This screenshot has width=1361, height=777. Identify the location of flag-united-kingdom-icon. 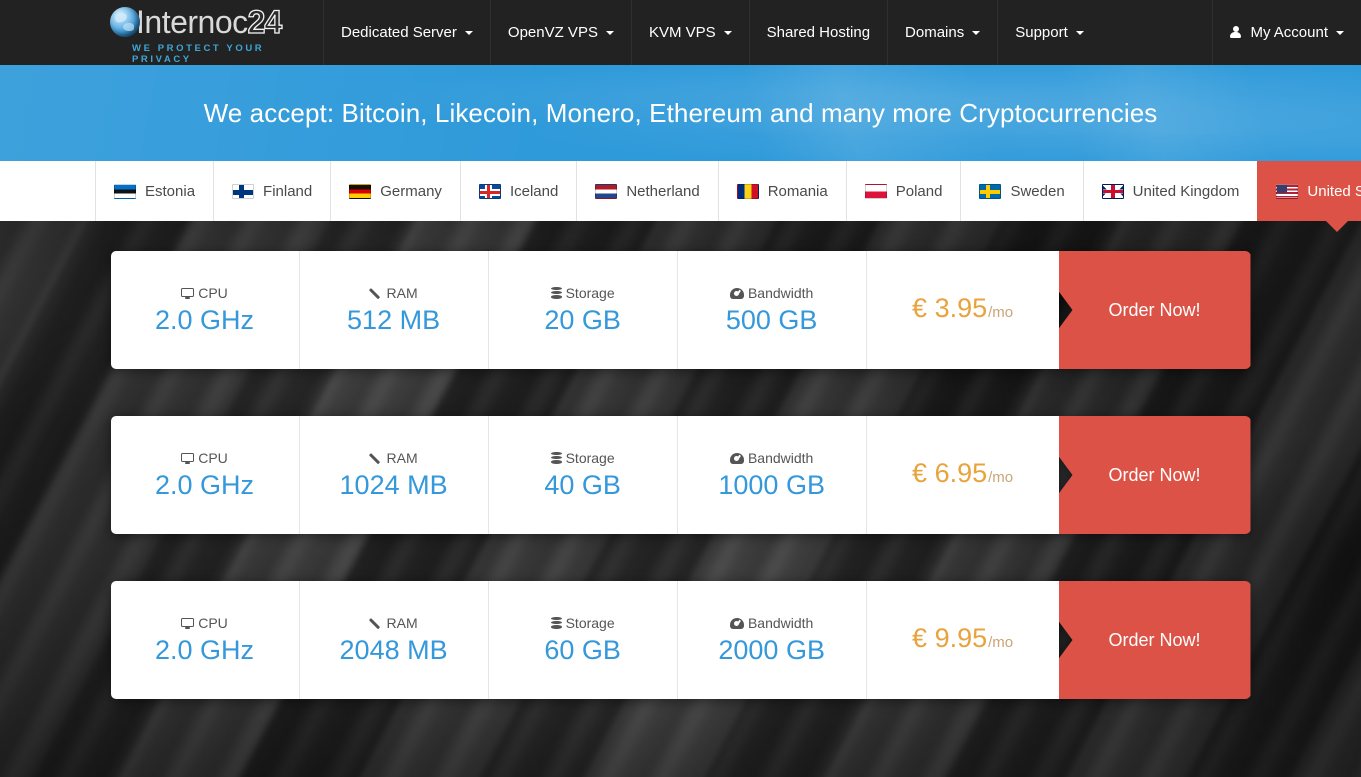
(1112, 191).